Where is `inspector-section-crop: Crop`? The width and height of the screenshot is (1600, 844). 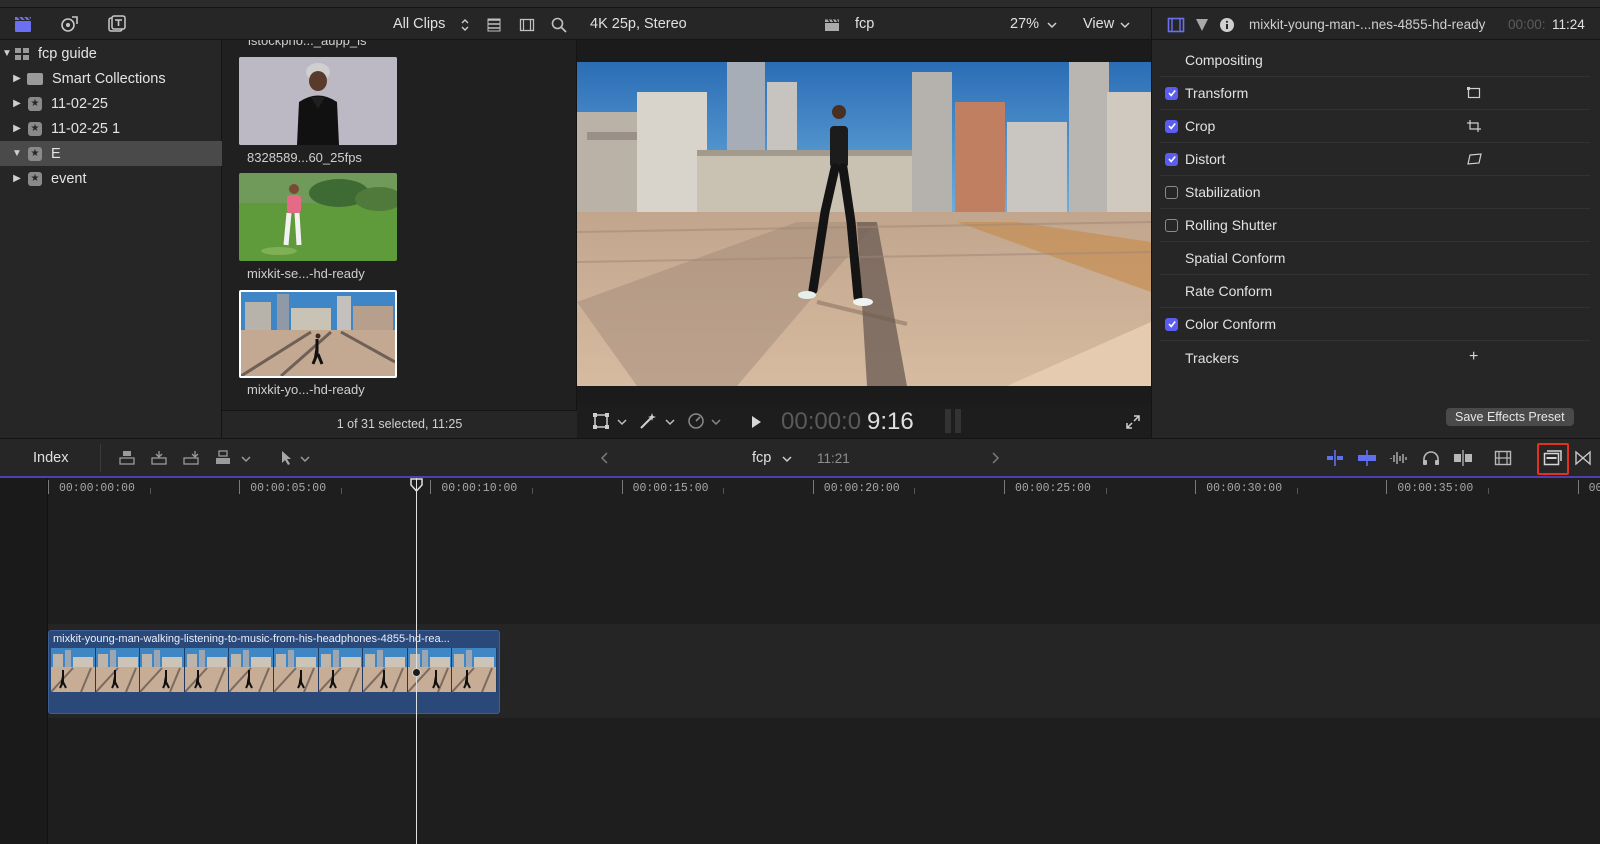
inspector-section-crop: Crop is located at coordinates (1375, 126).